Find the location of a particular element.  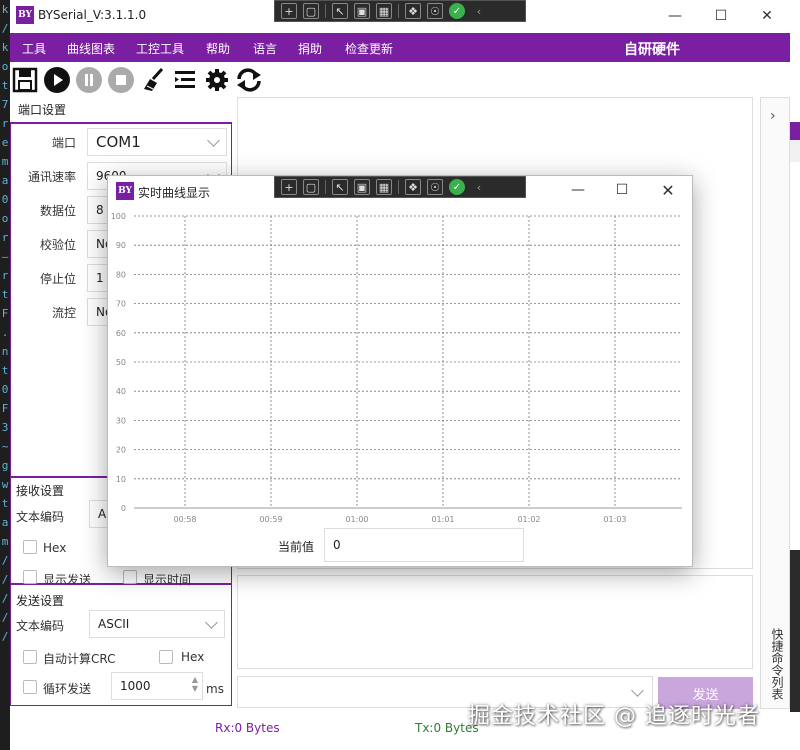

code-strip-char: r is located at coordinates (5, 123).